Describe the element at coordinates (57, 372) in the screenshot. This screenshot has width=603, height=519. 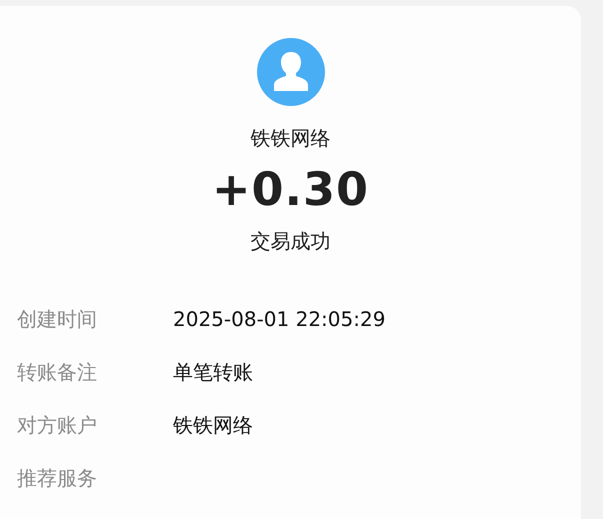
I see `detail-label: 转账备注` at that location.